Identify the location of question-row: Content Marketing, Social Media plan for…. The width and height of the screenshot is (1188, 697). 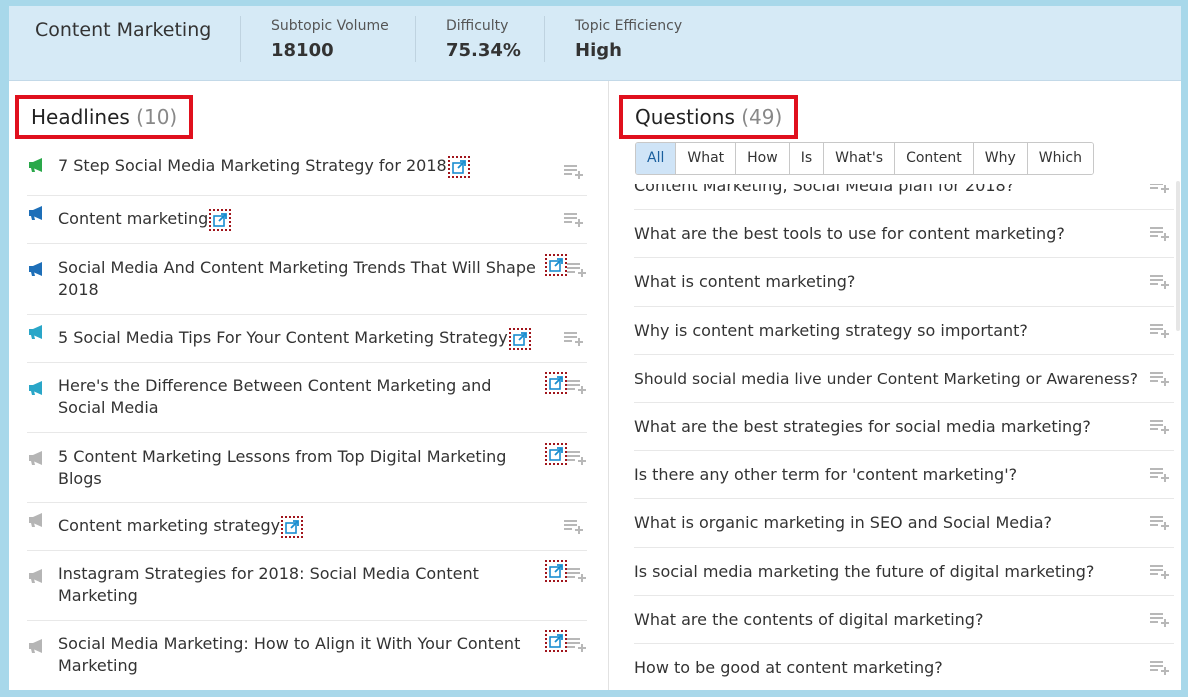
(904, 197).